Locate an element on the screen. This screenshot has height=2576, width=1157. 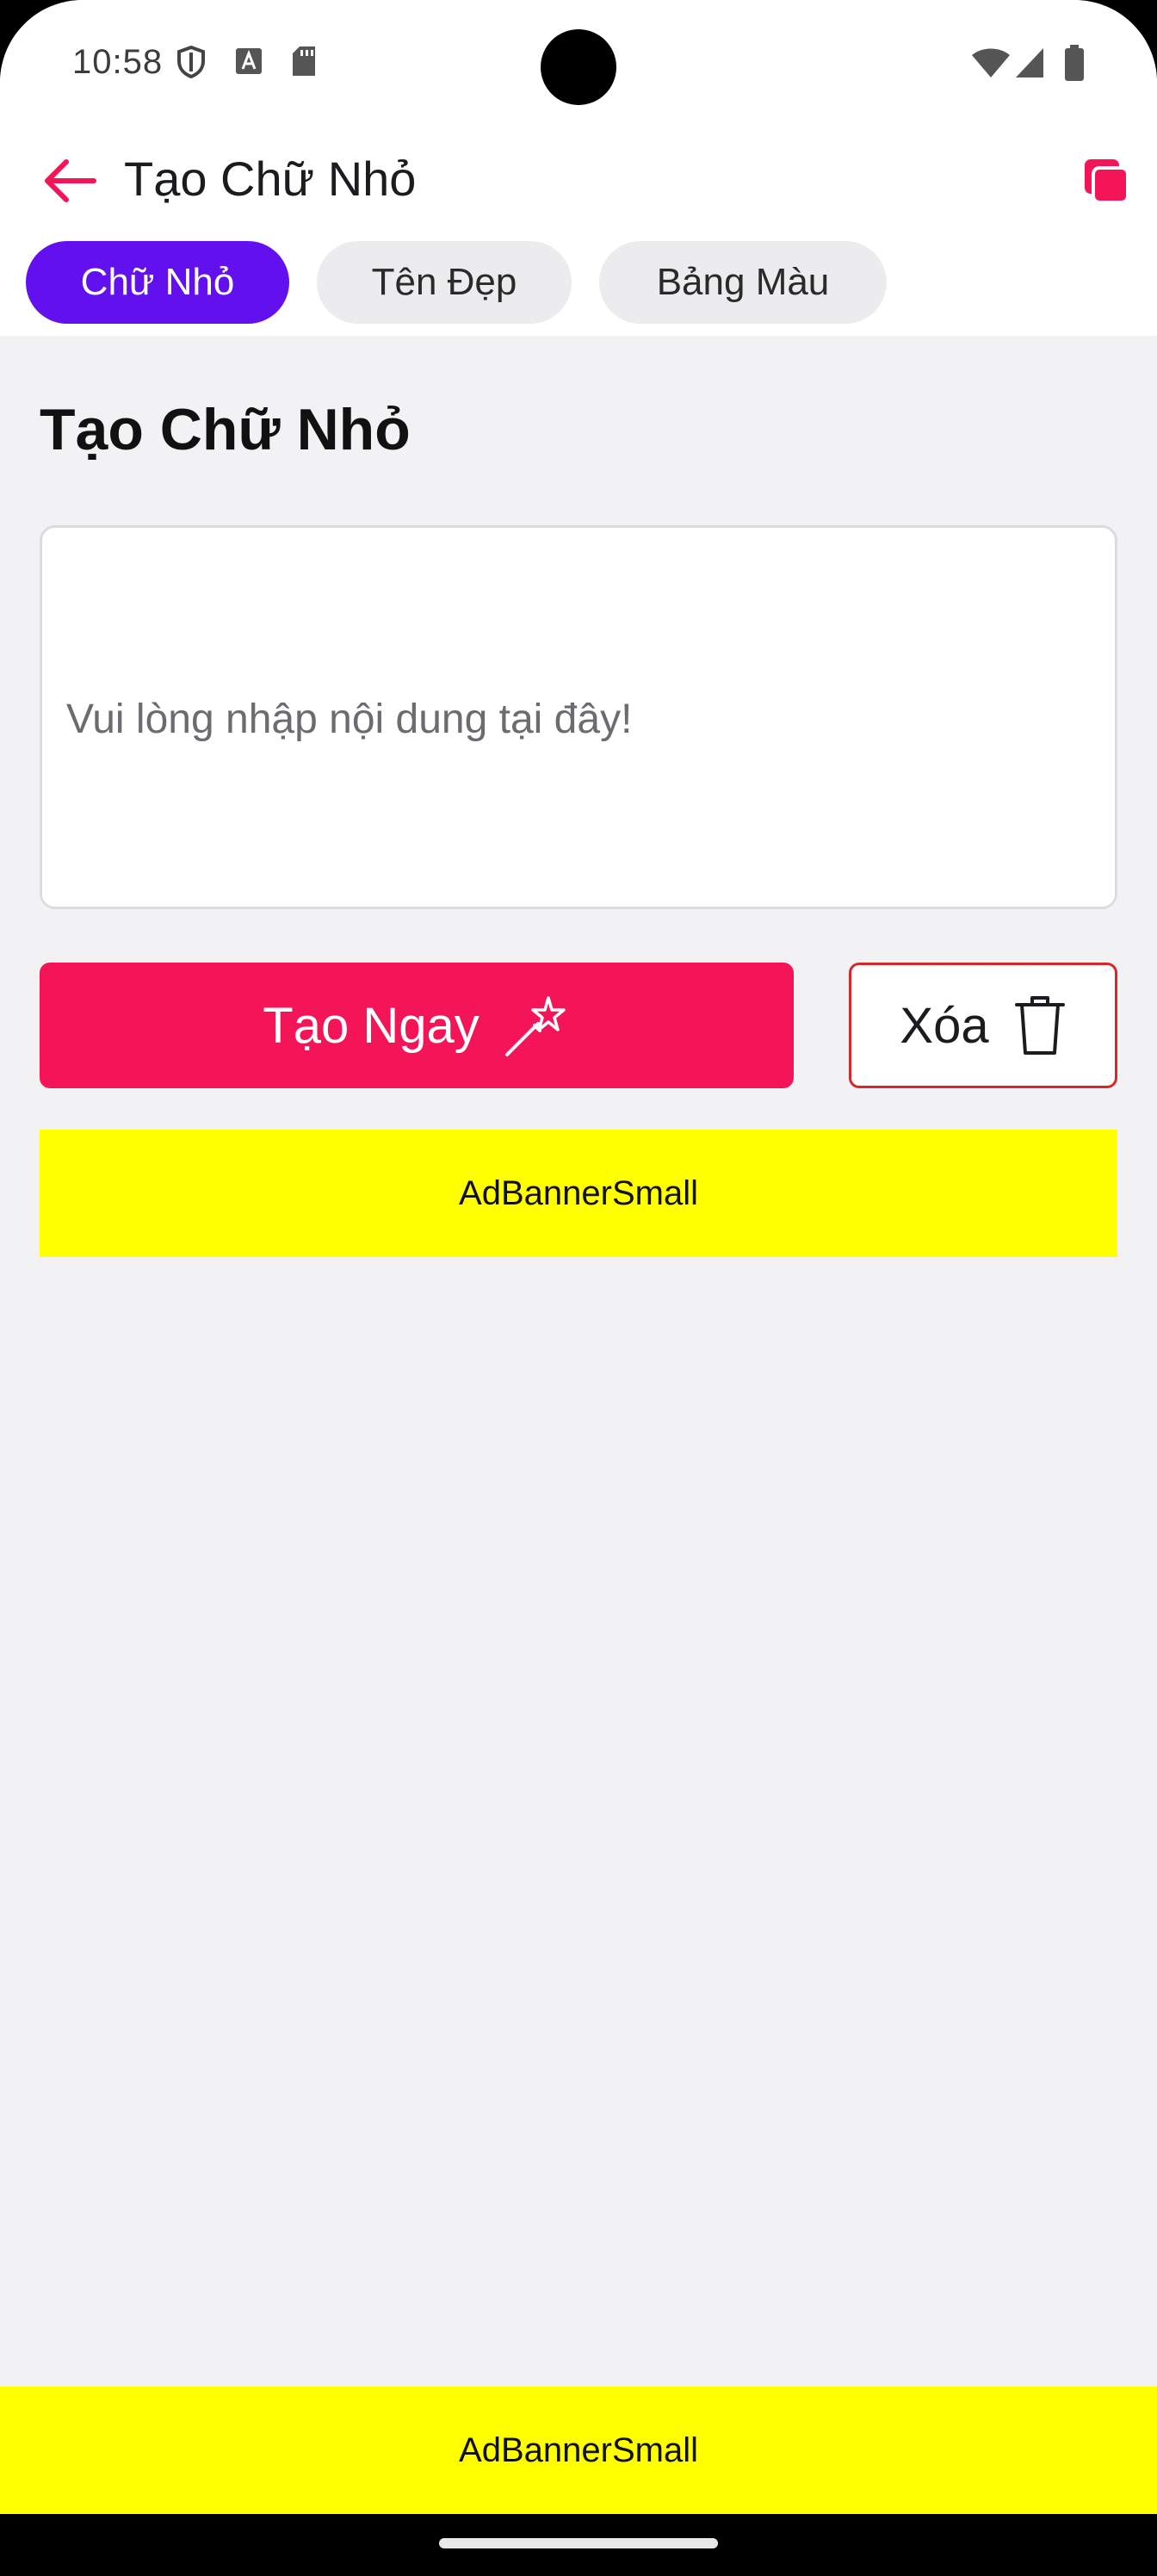
copy-button is located at coordinates (1106, 181).